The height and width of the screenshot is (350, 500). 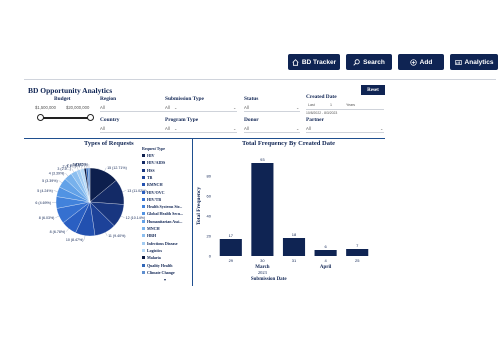 What do you see at coordinates (62, 99) in the screenshot?
I see `budget-label: Budget` at bounding box center [62, 99].